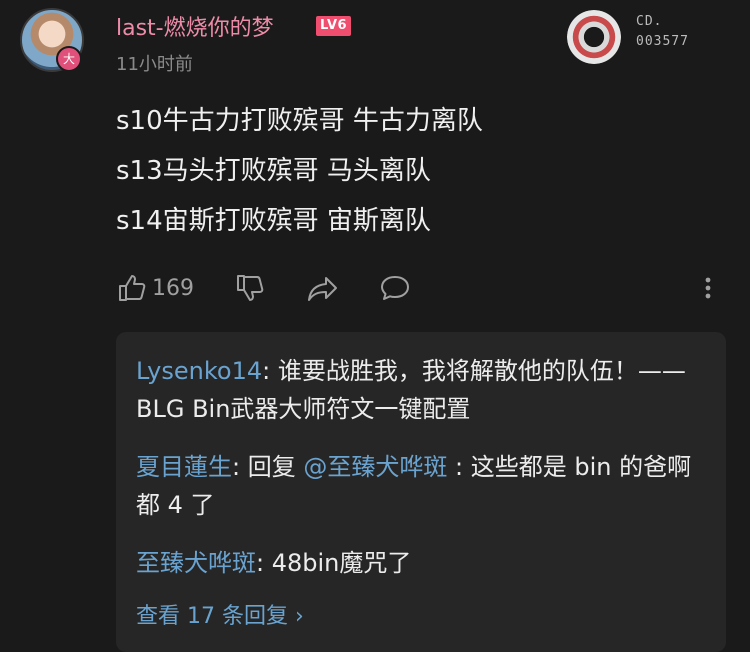  What do you see at coordinates (220, 614) in the screenshot?
I see `view-more-replies-link: 查看 17 条回复 ›` at bounding box center [220, 614].